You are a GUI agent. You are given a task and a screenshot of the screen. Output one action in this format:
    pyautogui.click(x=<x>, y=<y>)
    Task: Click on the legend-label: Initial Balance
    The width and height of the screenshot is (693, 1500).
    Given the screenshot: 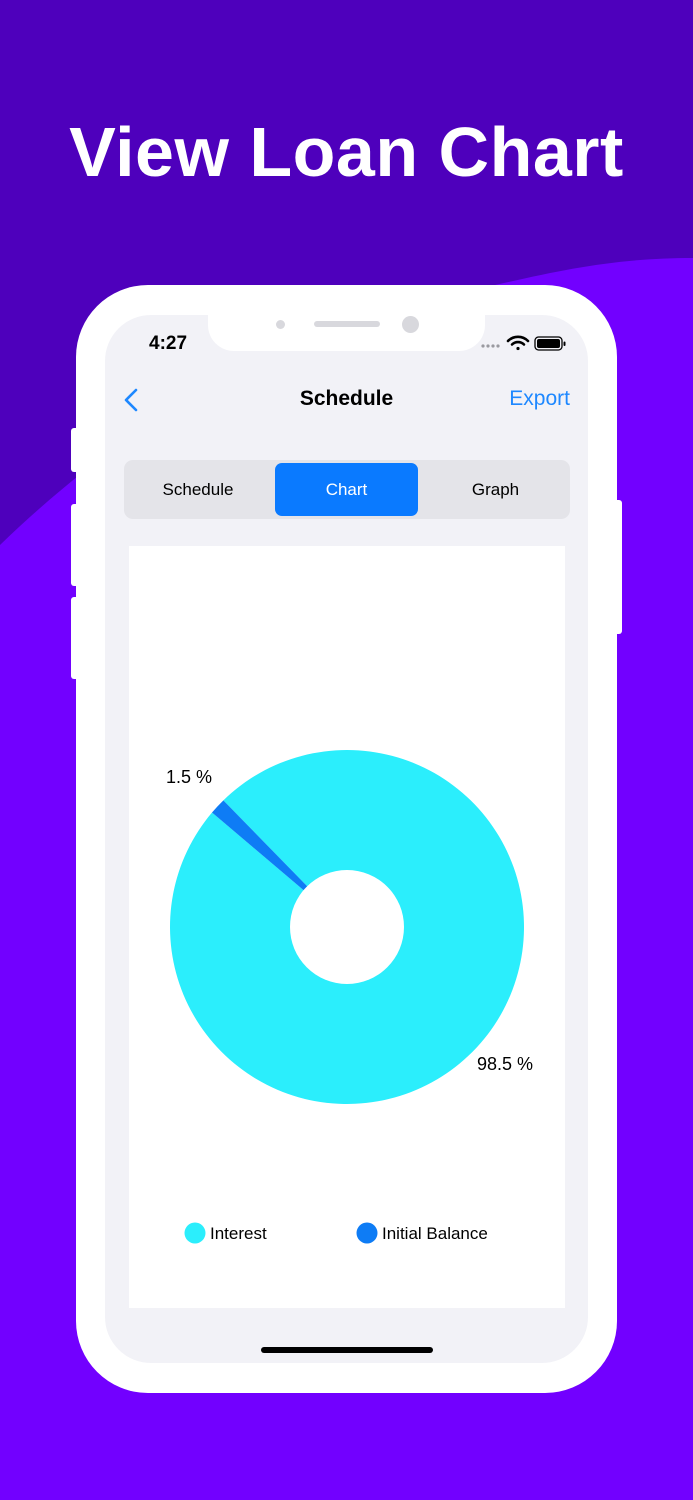 What is the action you would take?
    pyautogui.click(x=435, y=1233)
    